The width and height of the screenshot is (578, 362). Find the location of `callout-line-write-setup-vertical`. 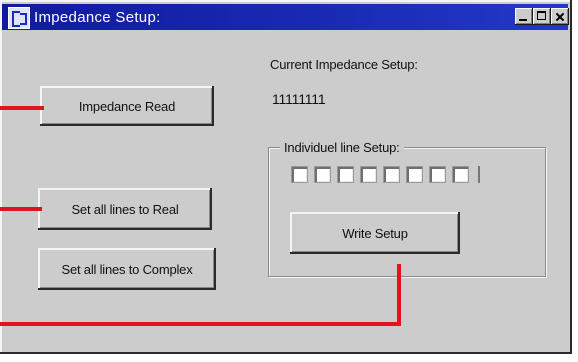

callout-line-write-setup-vertical is located at coordinates (399, 295).